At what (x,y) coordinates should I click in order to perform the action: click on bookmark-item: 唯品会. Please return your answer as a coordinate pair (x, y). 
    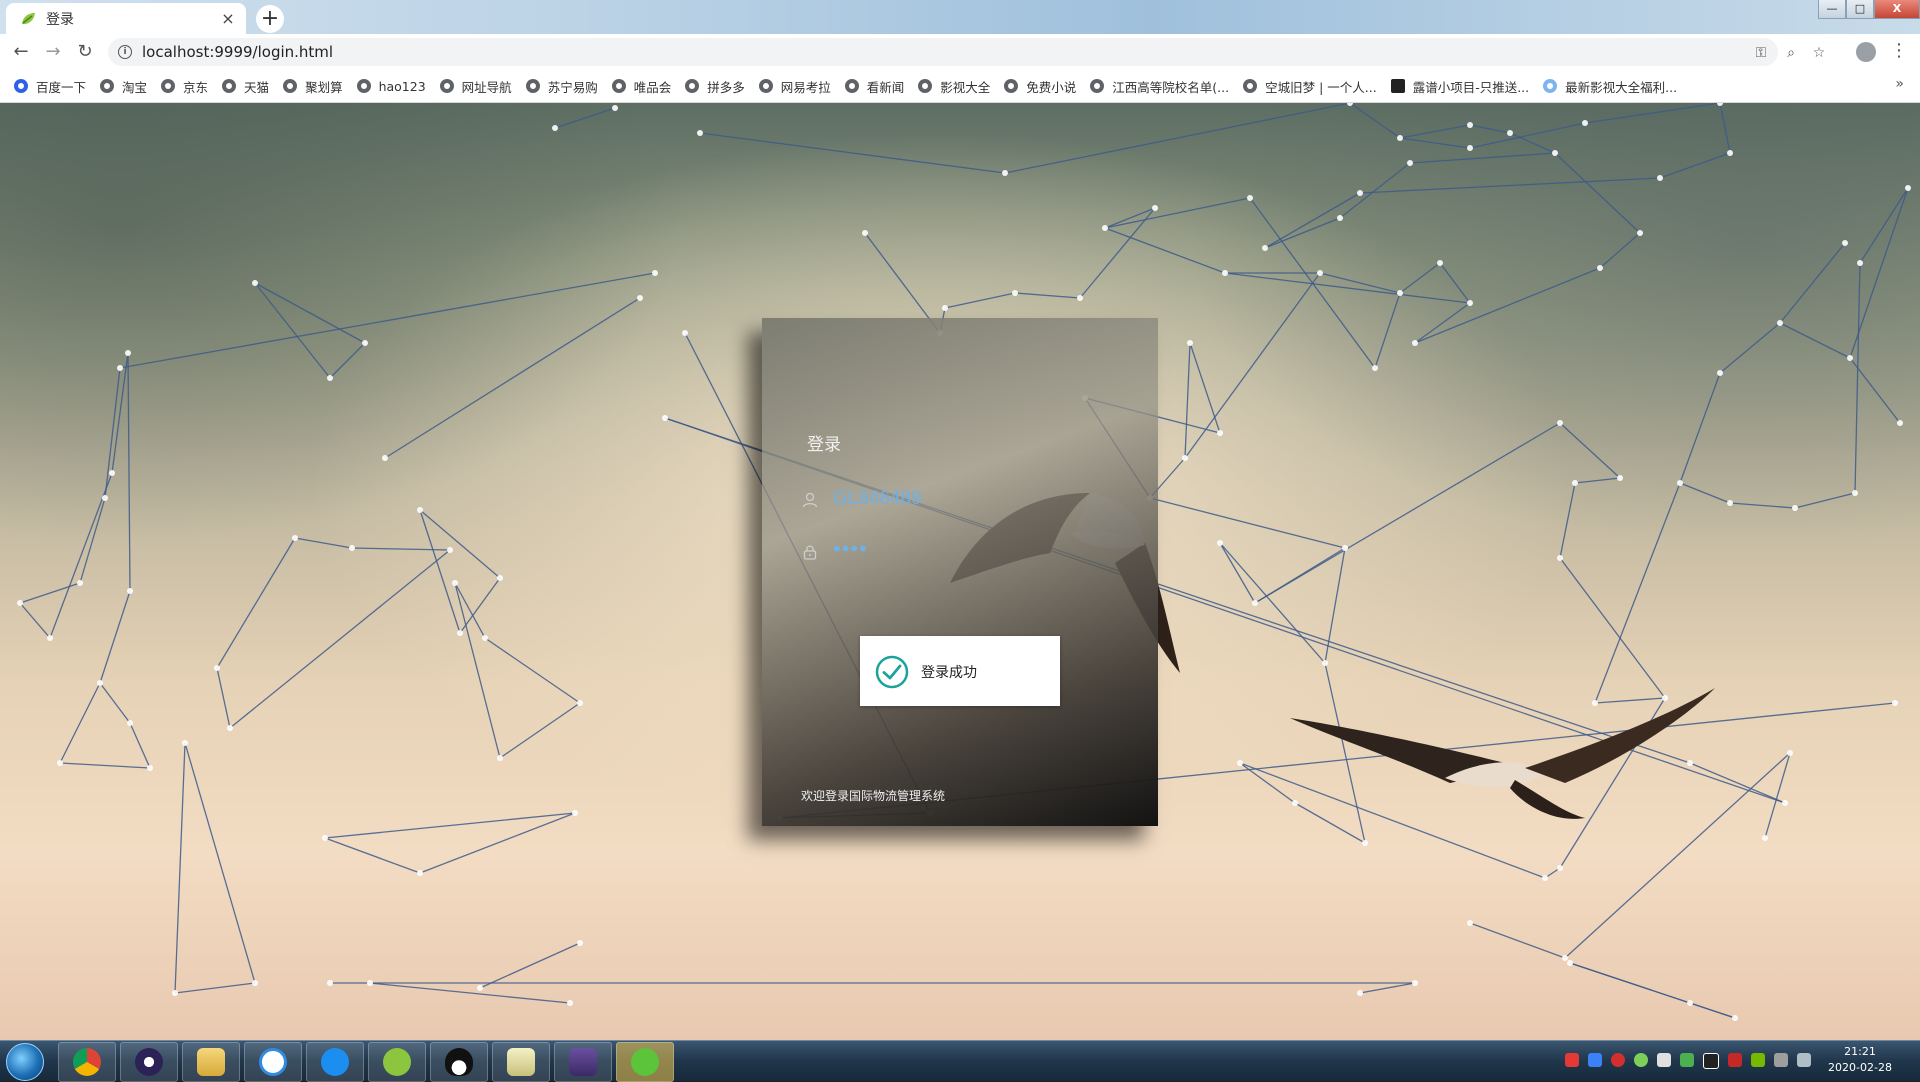
    Looking at the image, I should click on (641, 86).